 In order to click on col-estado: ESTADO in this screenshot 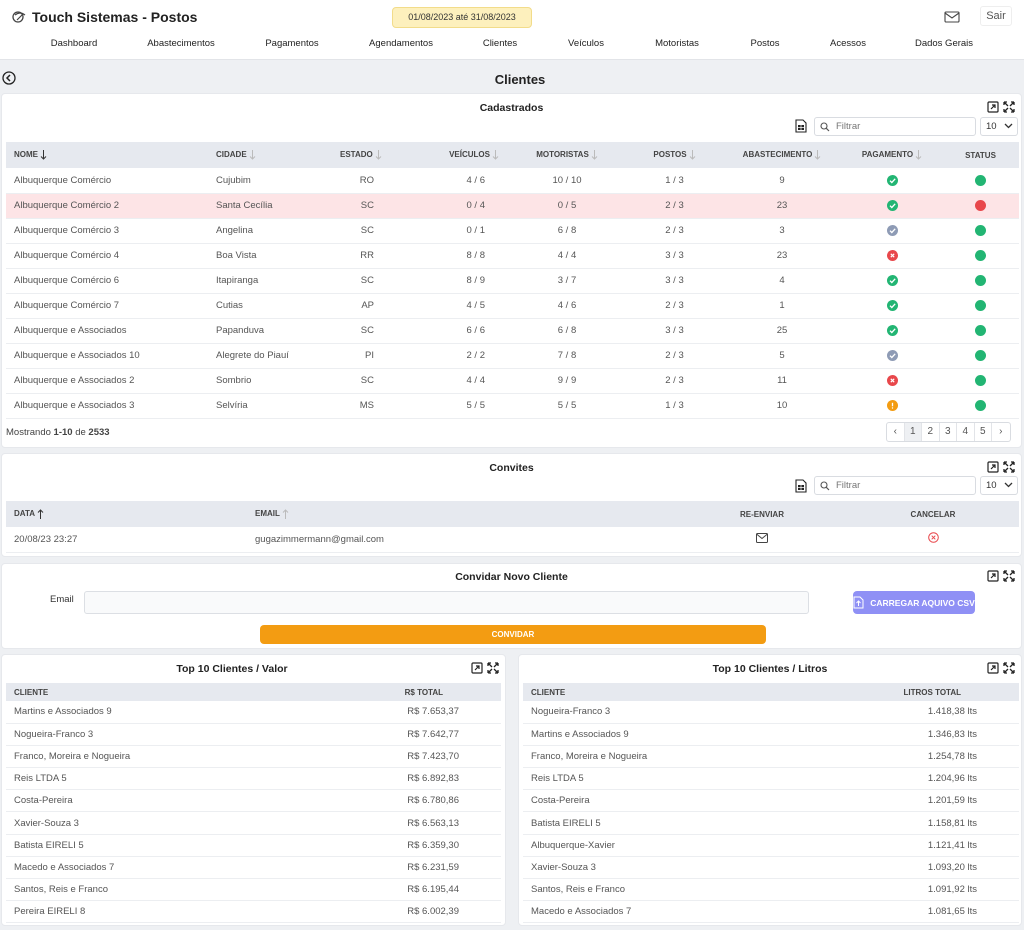, I will do `click(372, 155)`.